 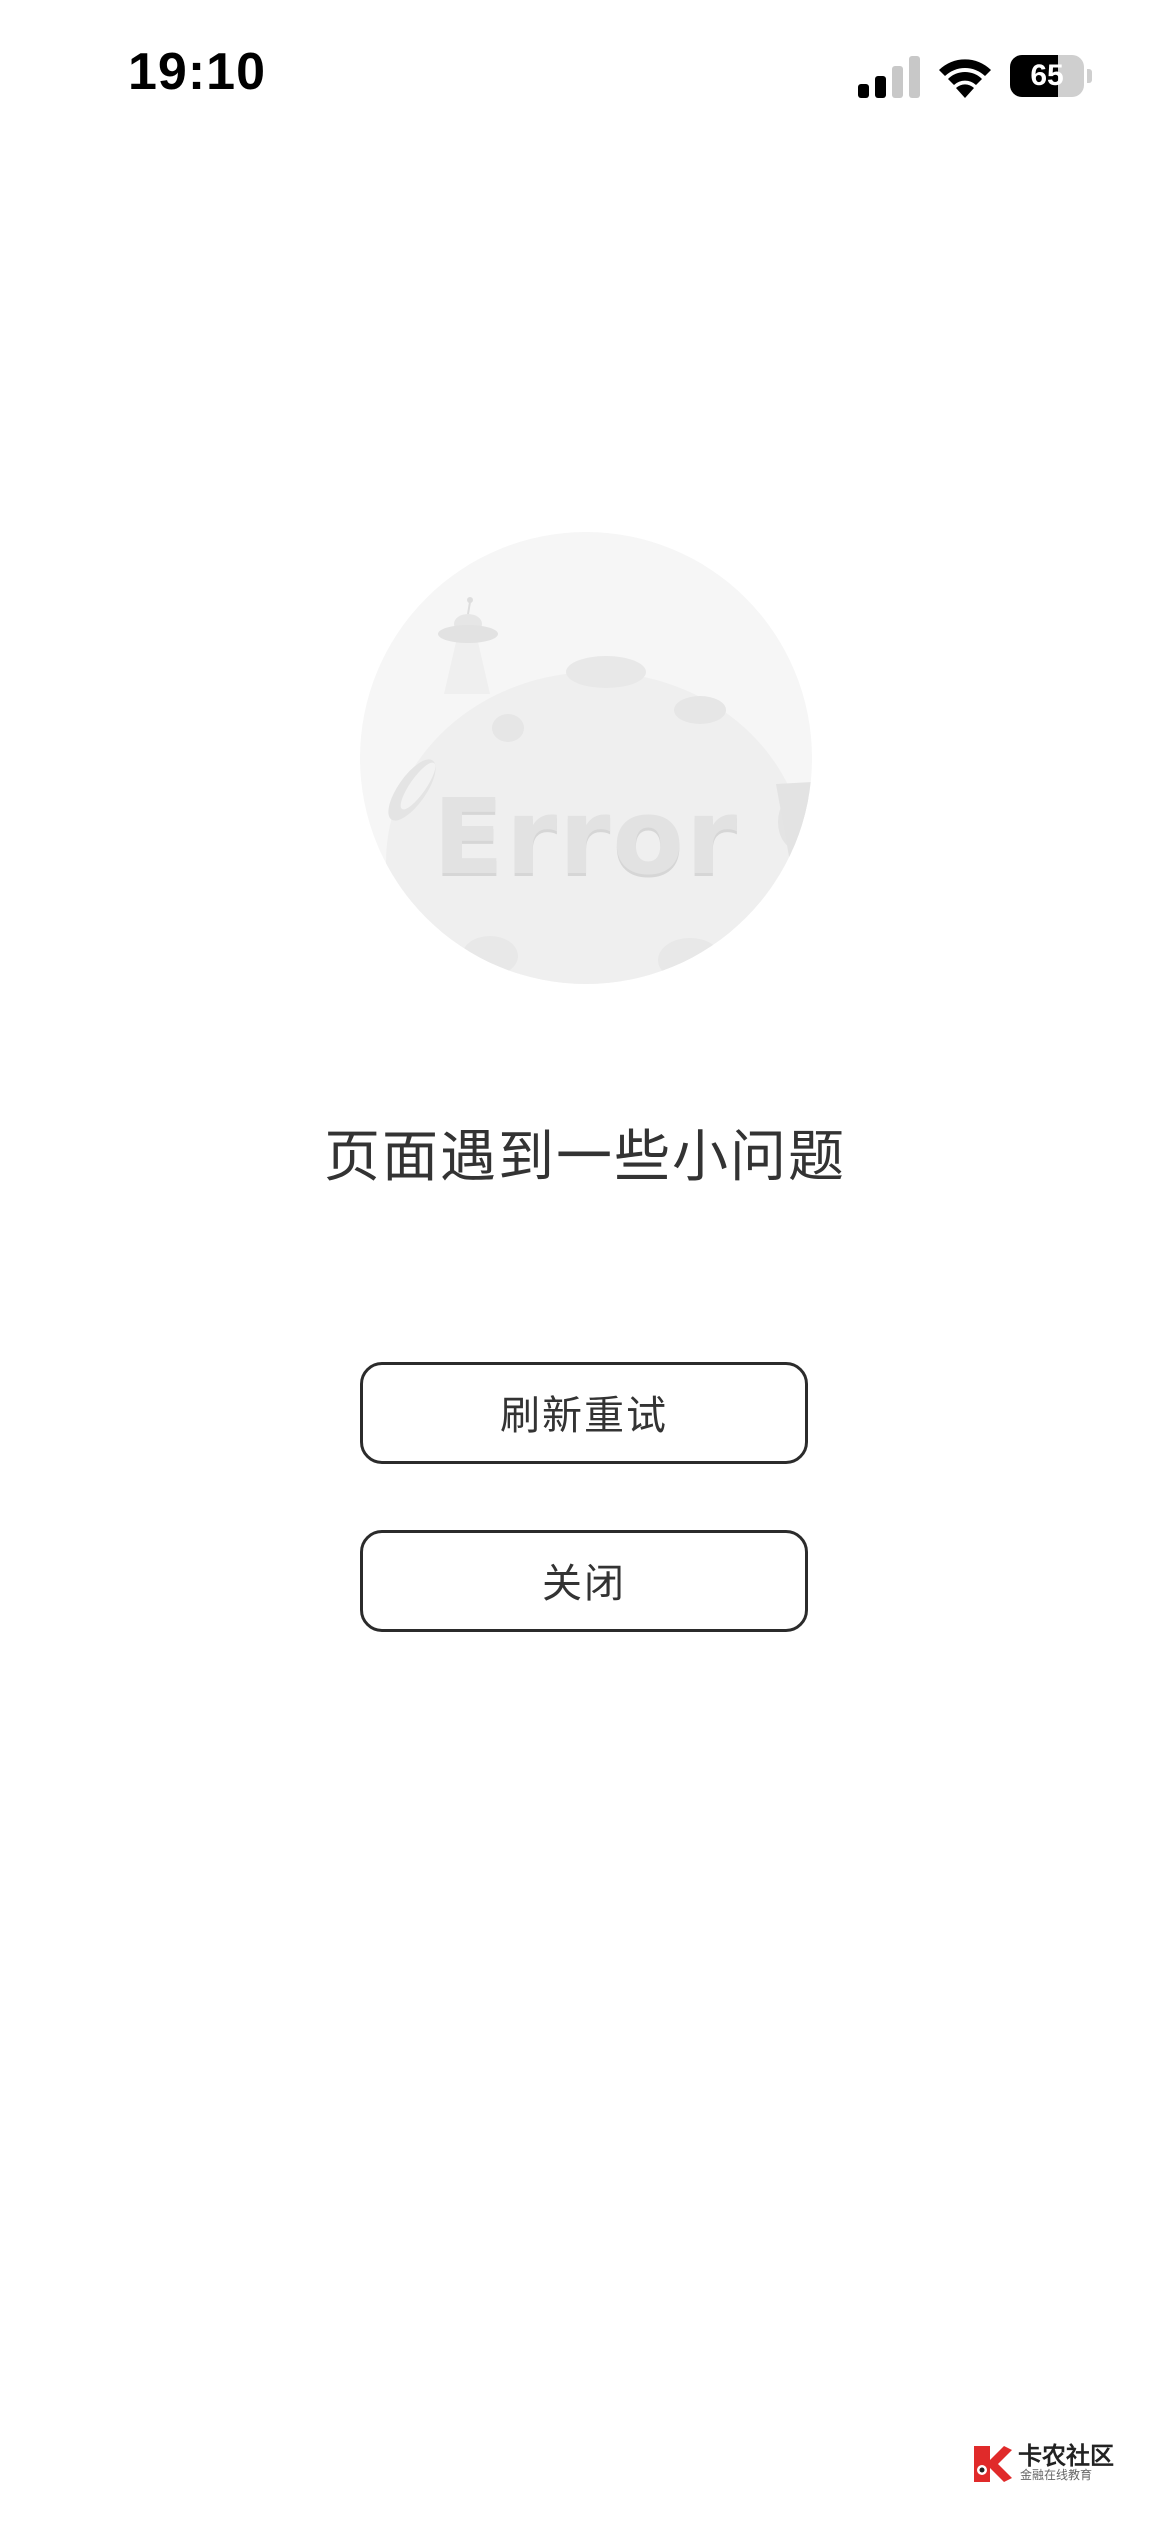 What do you see at coordinates (1056, 2475) in the screenshot?
I see `watermark-subtitle: 金融在线教育` at bounding box center [1056, 2475].